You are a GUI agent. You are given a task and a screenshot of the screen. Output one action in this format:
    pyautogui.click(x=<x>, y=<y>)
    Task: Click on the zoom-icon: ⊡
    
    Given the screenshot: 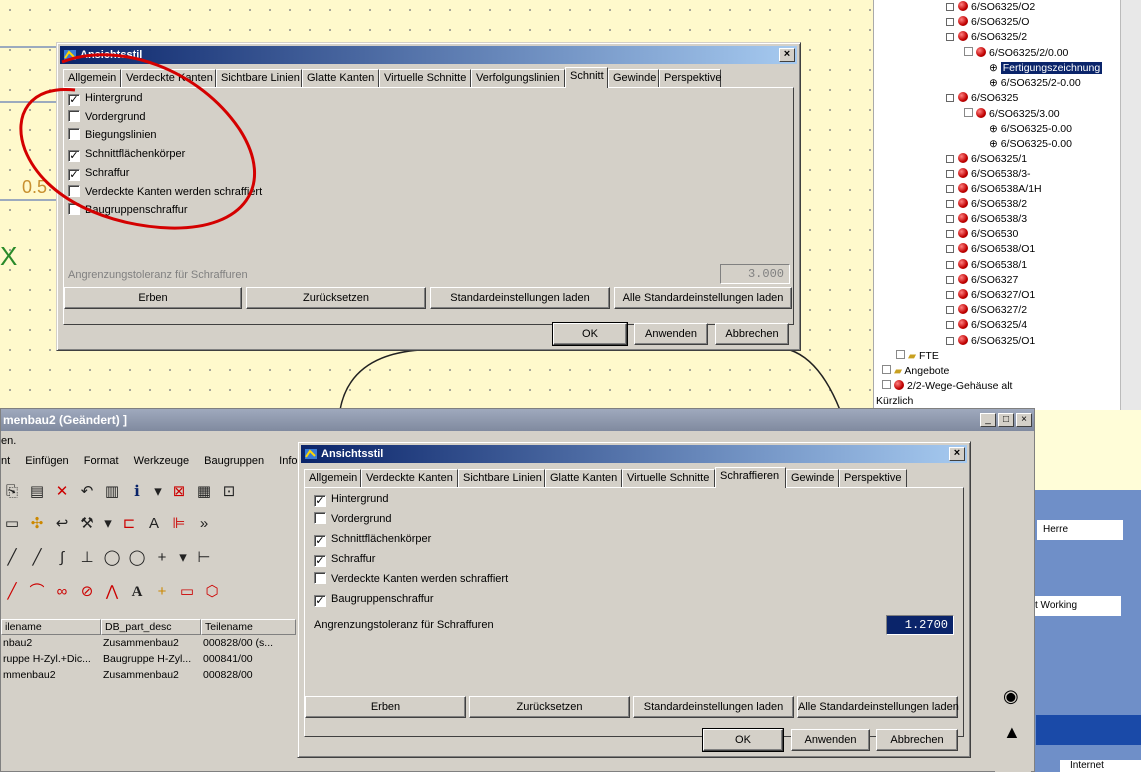 What is the action you would take?
    pyautogui.click(x=229, y=492)
    